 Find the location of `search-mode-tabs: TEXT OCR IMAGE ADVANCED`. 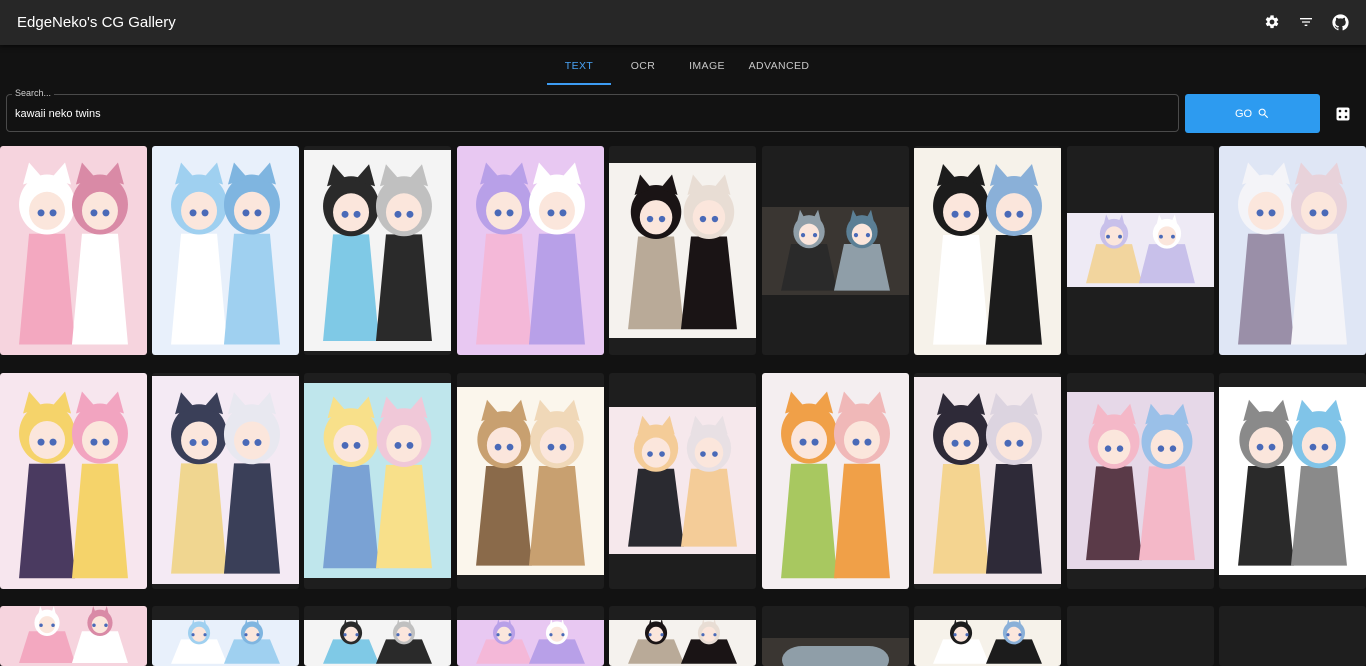

search-mode-tabs: TEXT OCR IMAGE ADVANCED is located at coordinates (683, 66).